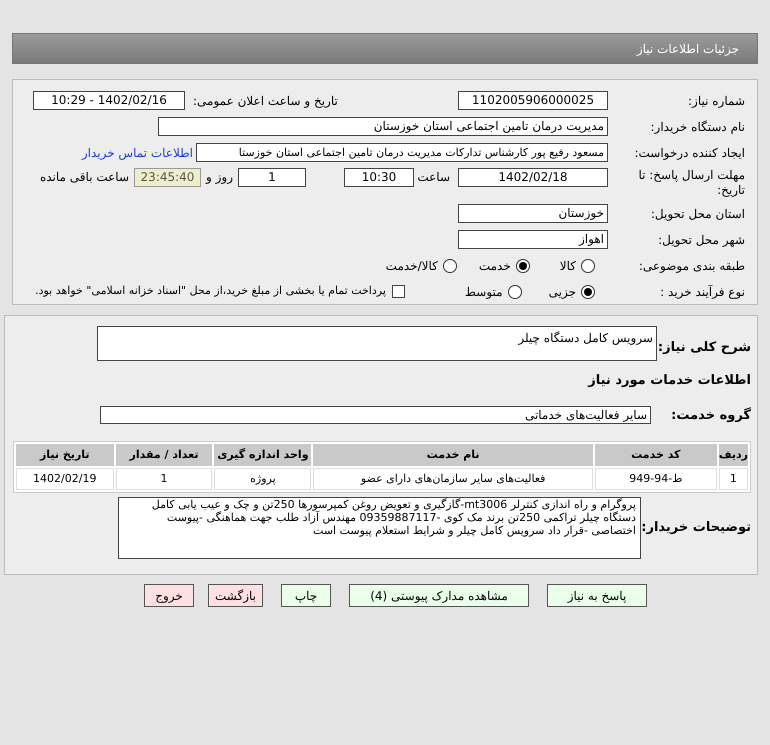 This screenshot has height=745, width=770. Describe the element at coordinates (137, 153) in the screenshot. I see `contact-link: اطلاعات تماس خریدار` at that location.